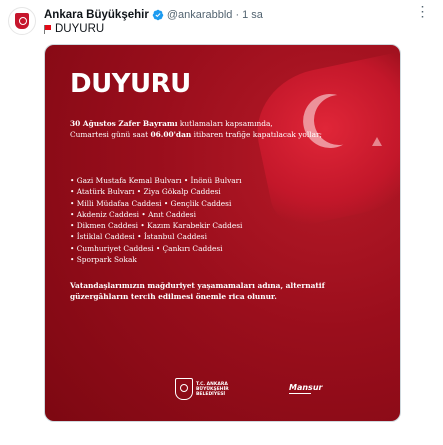  What do you see at coordinates (212, 389) in the screenshot?
I see `org-name: T.C. ANKARA BÜYÜKŞEHİR BELEDİYESİ` at bounding box center [212, 389].